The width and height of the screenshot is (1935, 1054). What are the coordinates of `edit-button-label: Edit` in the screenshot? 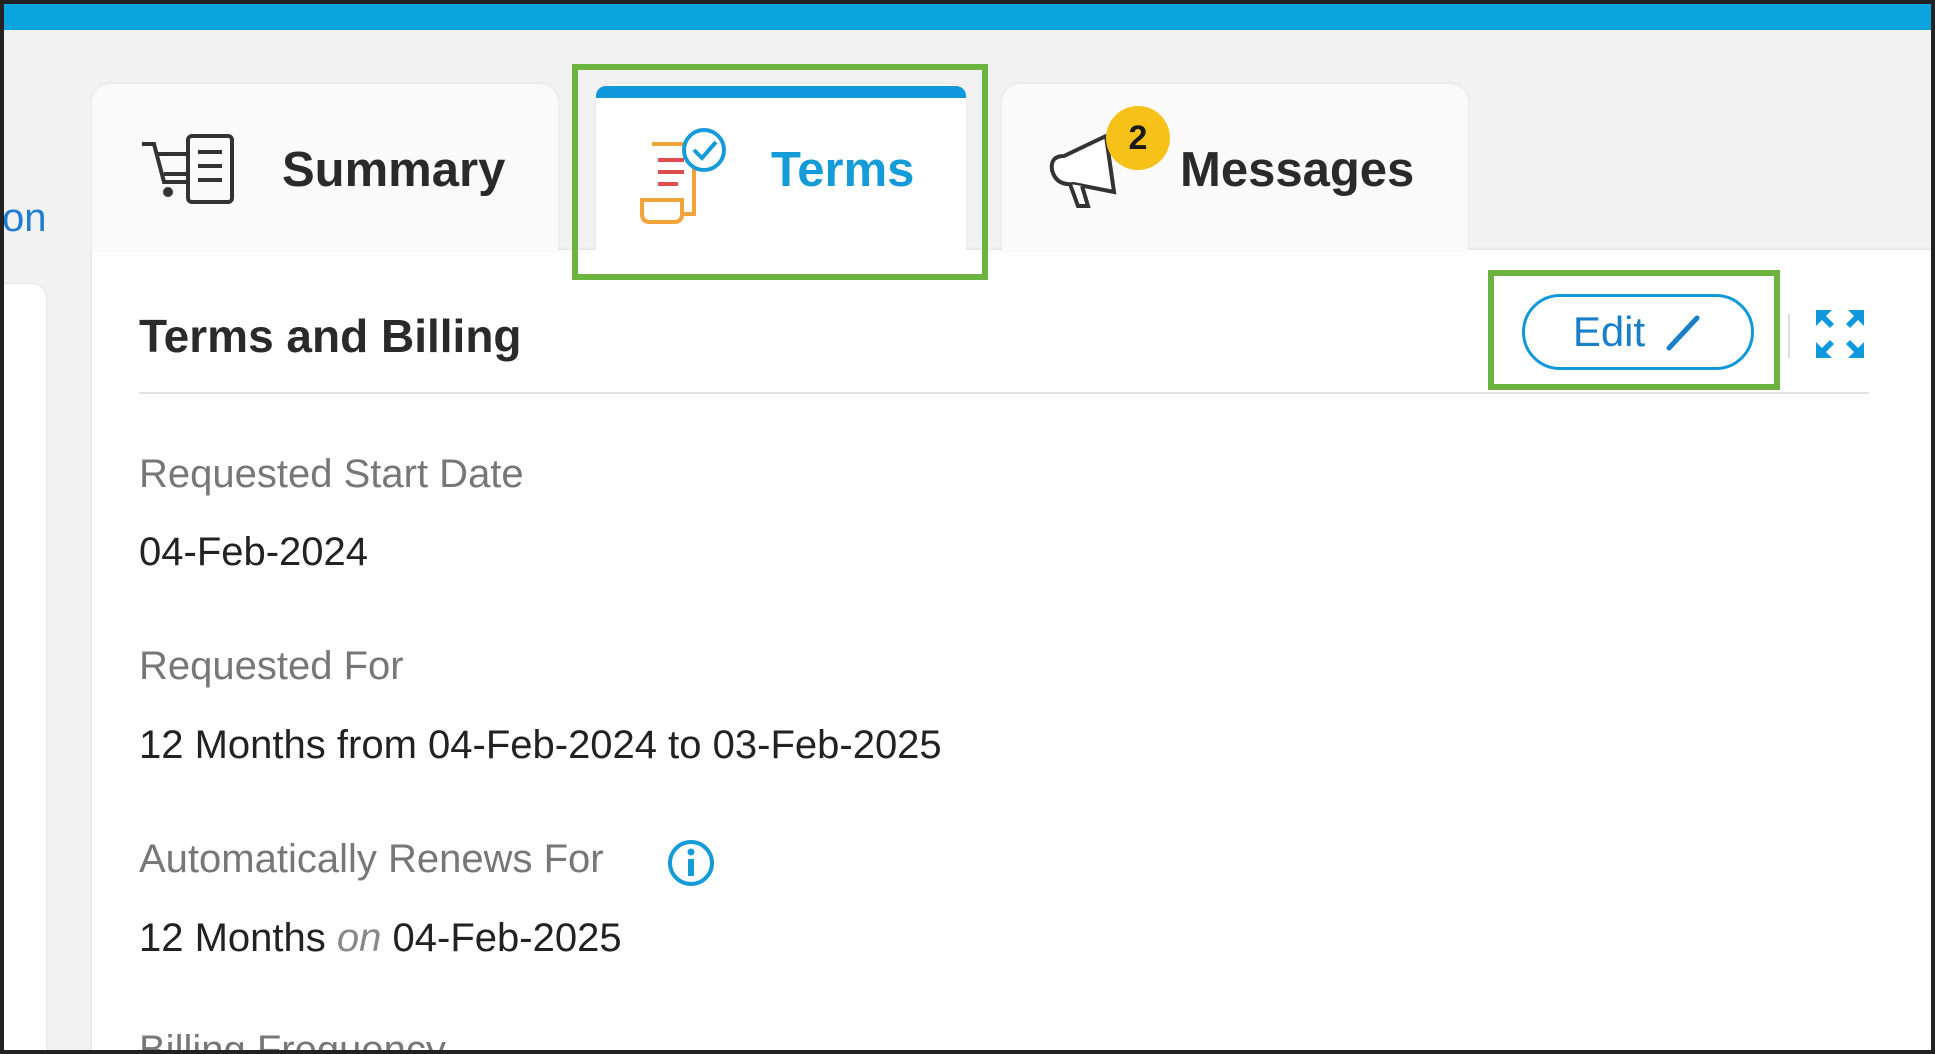 It's located at (1609, 331).